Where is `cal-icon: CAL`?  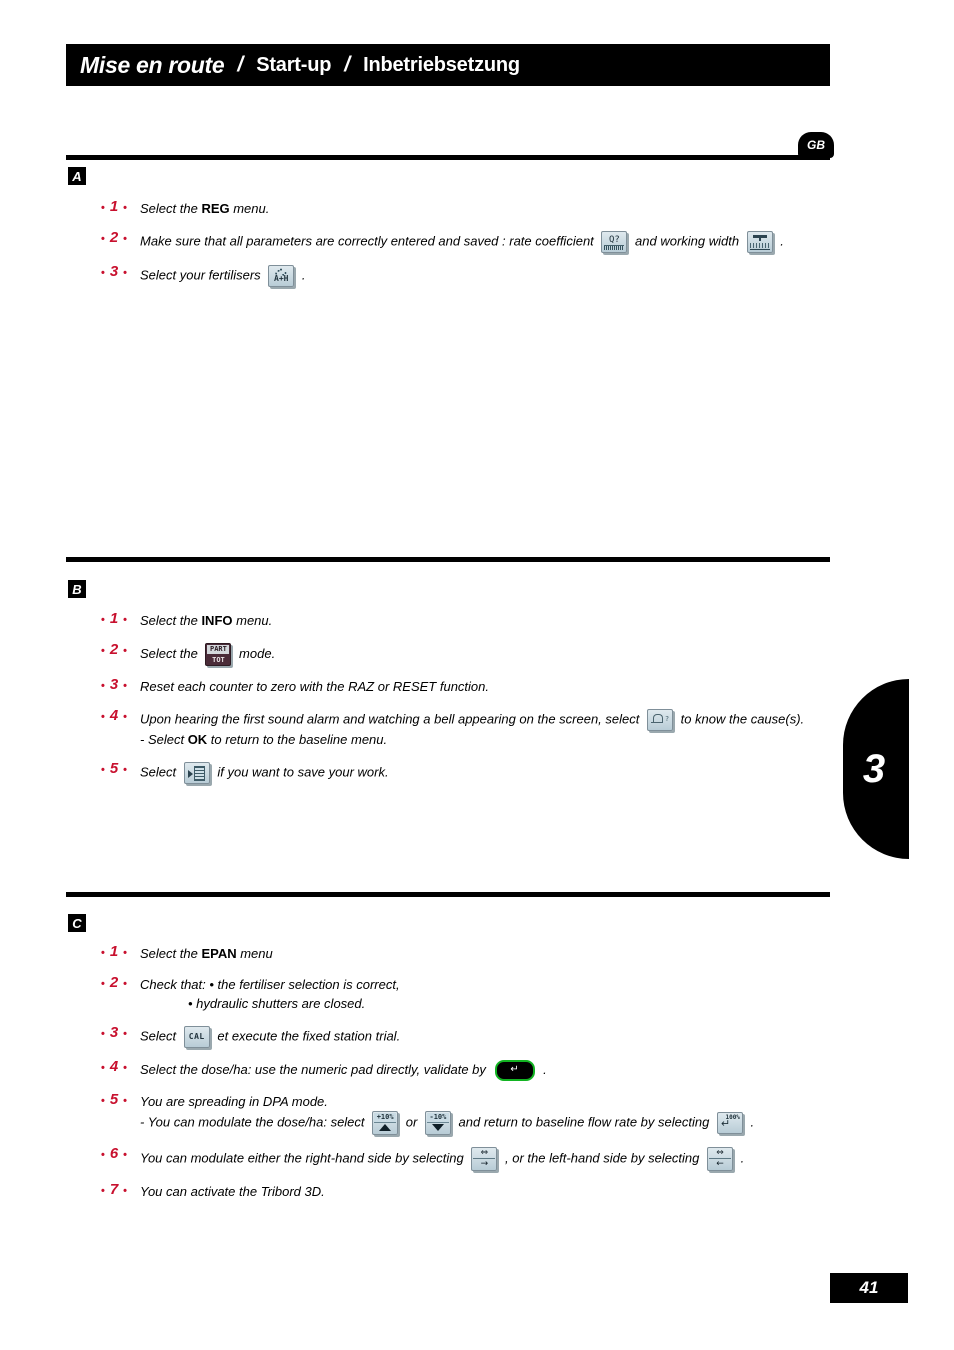 cal-icon: CAL is located at coordinates (196, 1036).